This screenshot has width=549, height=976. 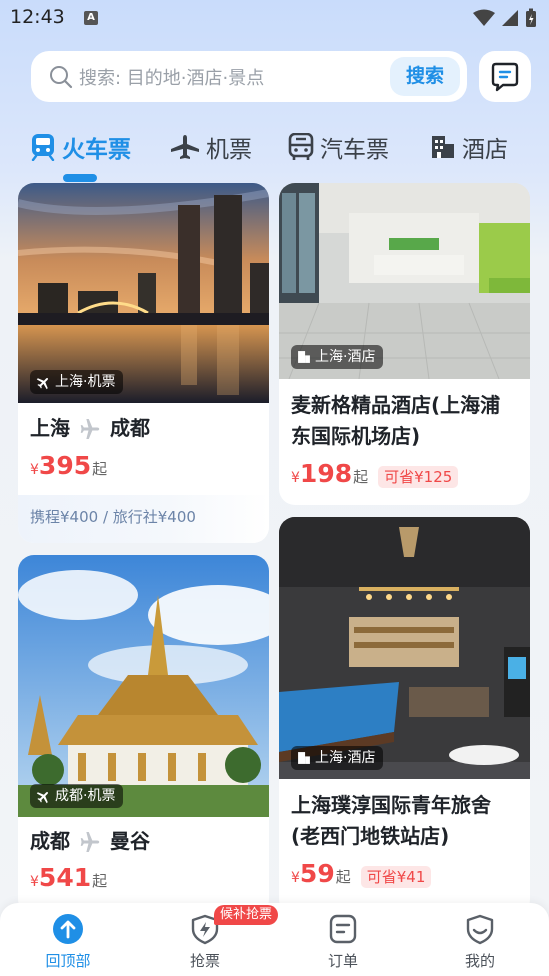 I want to click on price-amount: 198, so click(x=326, y=473).